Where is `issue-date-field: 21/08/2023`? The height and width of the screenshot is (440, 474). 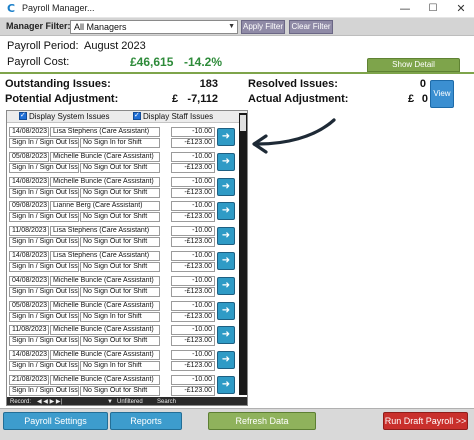 issue-date-field: 21/08/2023 is located at coordinates (29, 380).